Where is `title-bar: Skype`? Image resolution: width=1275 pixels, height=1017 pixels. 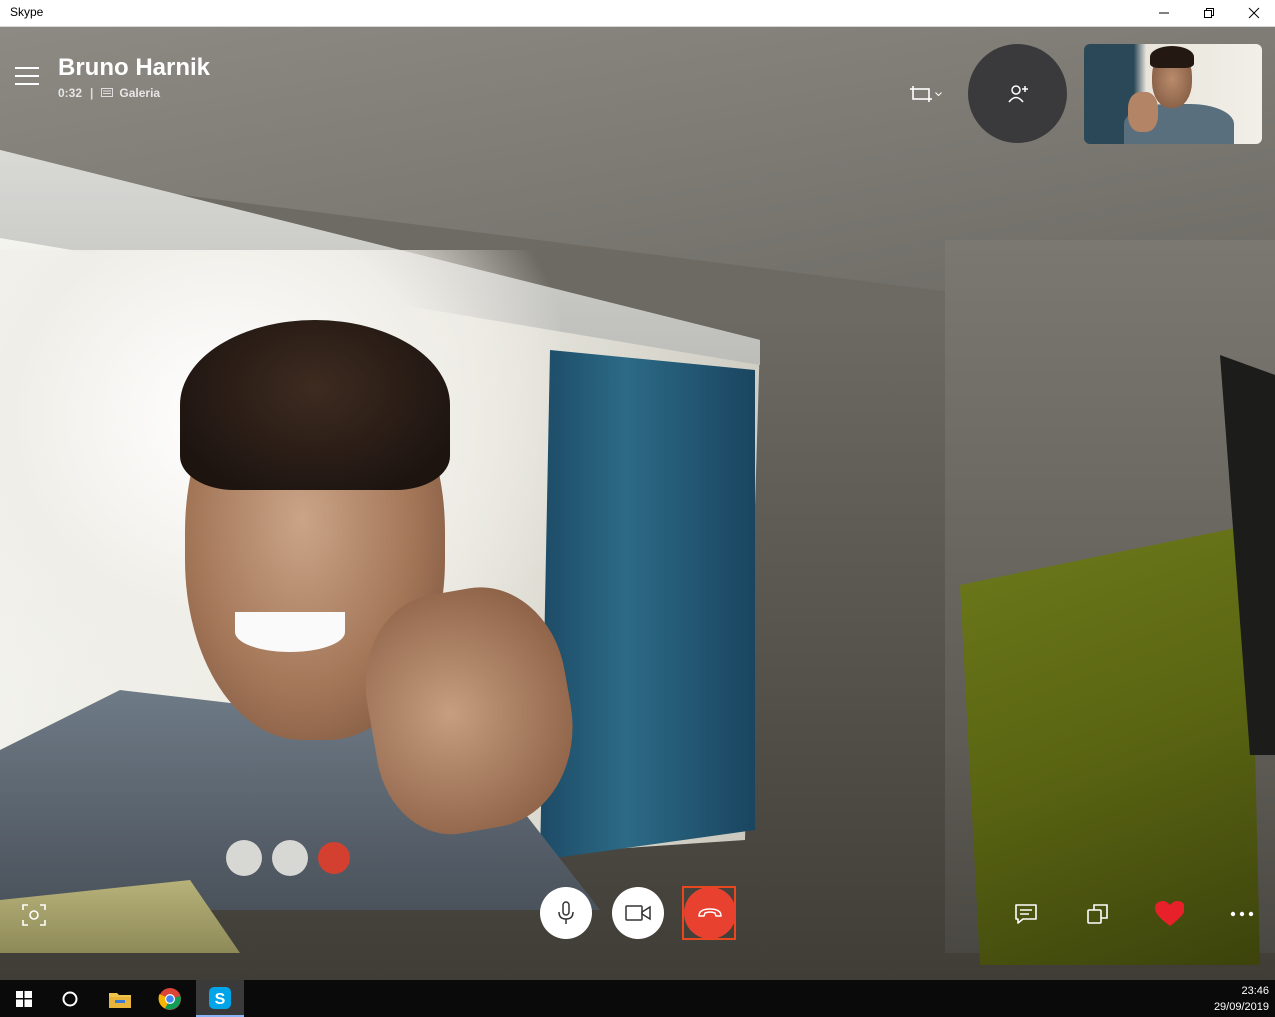
title-bar: Skype is located at coordinates (637, 13).